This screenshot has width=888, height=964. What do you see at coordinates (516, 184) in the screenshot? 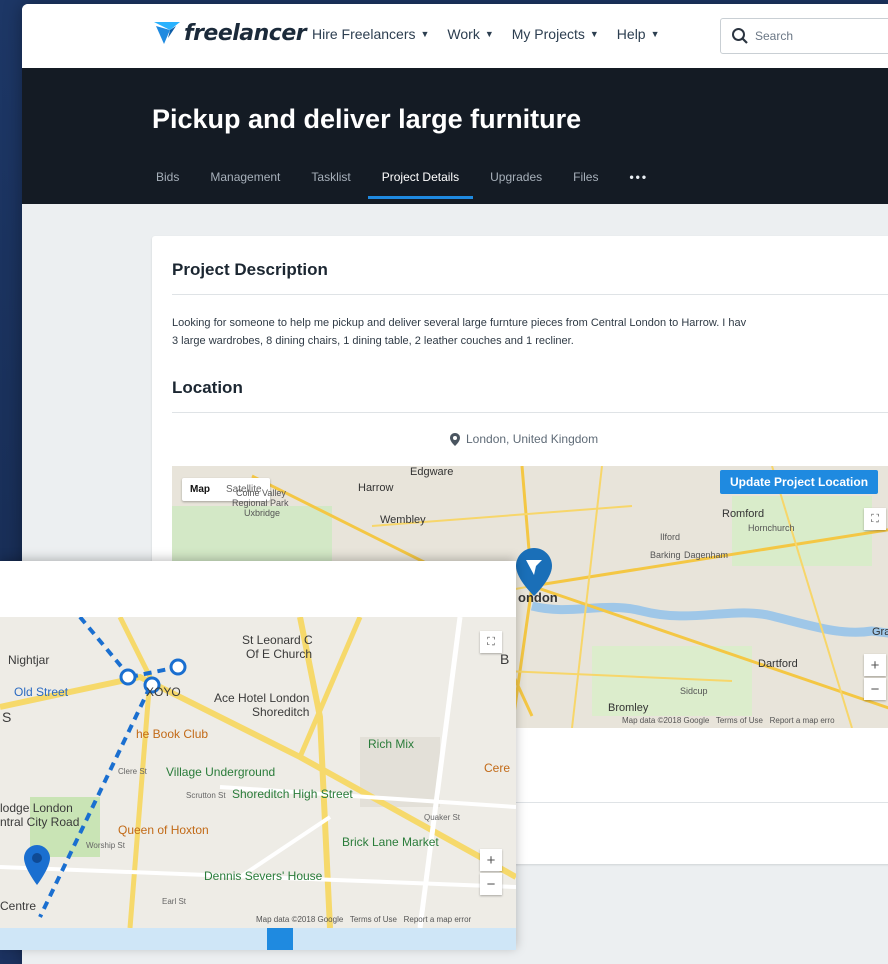
I see `tab-upgrades: Upgrades` at bounding box center [516, 184].